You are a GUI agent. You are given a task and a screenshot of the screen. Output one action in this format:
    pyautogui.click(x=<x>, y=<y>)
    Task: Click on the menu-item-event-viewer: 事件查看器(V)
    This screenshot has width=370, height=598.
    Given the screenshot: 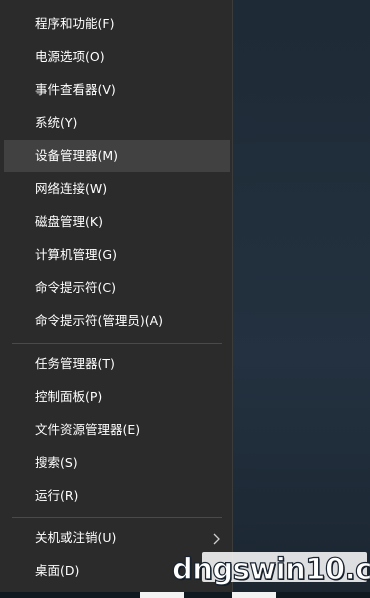 What is the action you would take?
    pyautogui.click(x=117, y=90)
    